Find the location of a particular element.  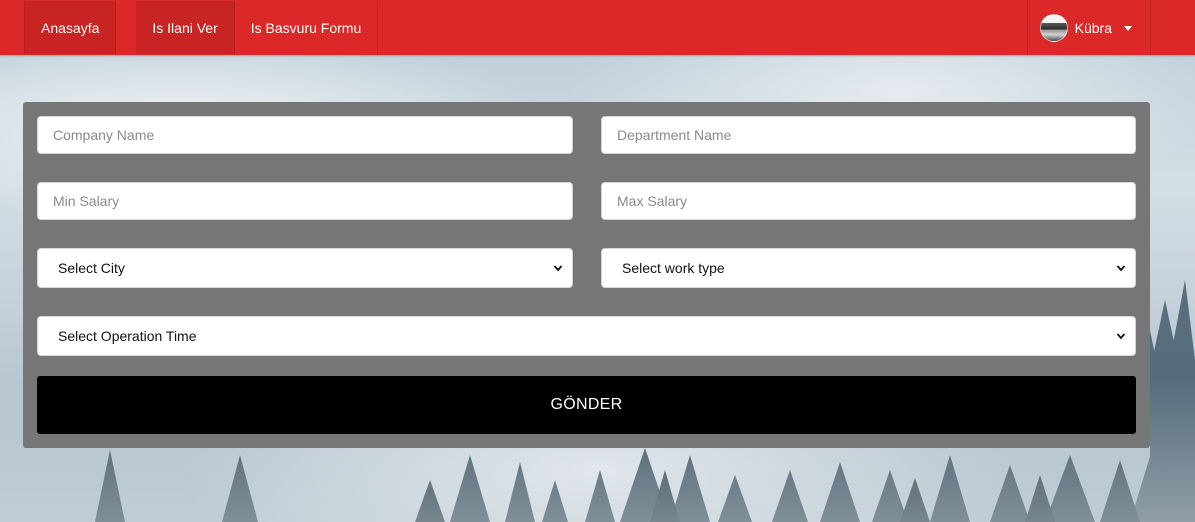

work-type-select-value: Select work type is located at coordinates (673, 268).